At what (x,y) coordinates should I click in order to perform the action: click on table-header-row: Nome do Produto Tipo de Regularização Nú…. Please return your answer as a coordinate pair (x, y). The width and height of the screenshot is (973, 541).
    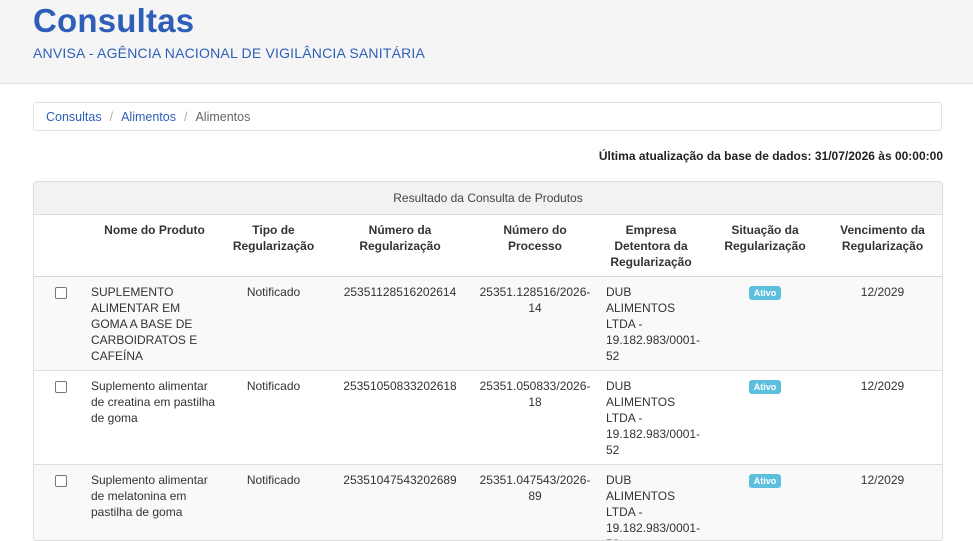
    Looking at the image, I should click on (488, 246).